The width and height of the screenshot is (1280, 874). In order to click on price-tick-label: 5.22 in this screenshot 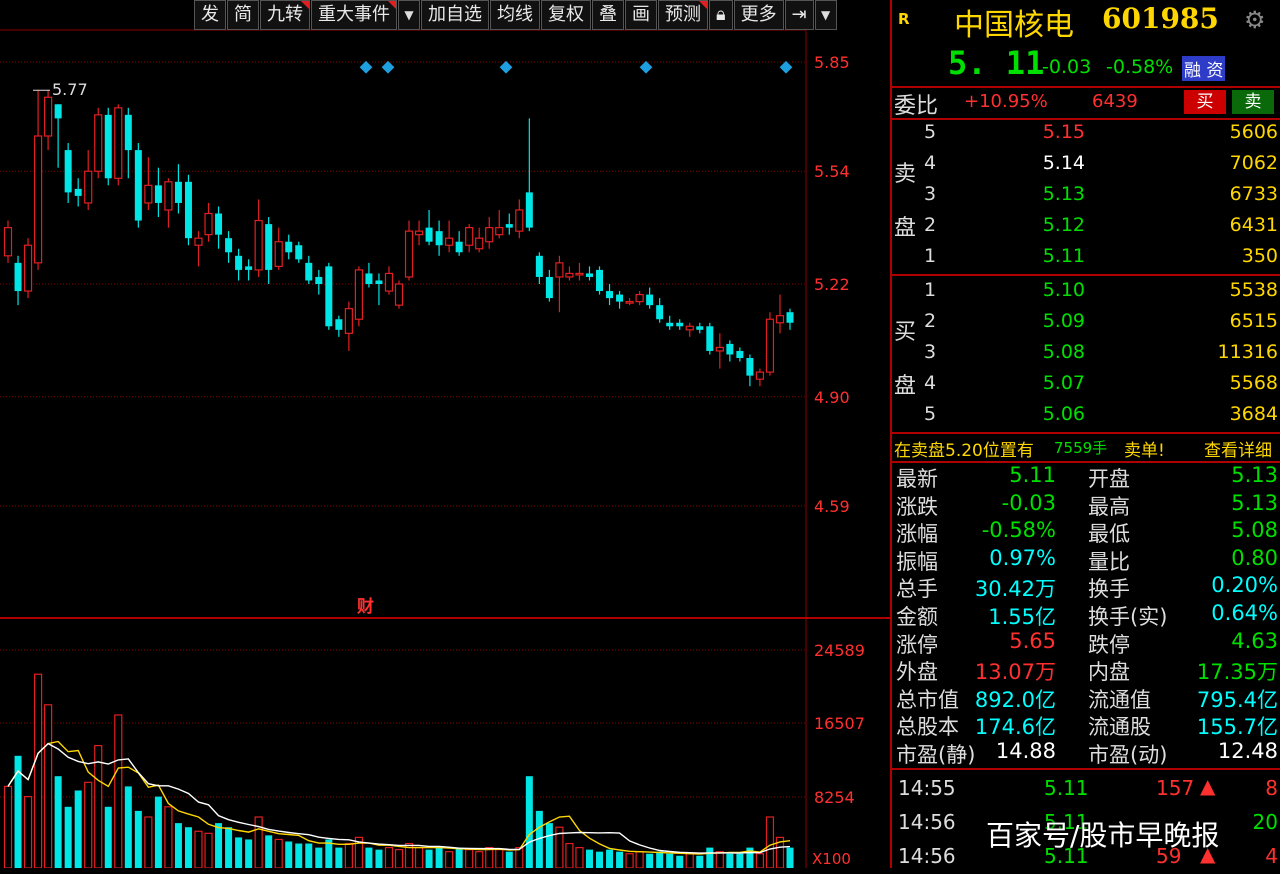, I will do `click(832, 284)`.